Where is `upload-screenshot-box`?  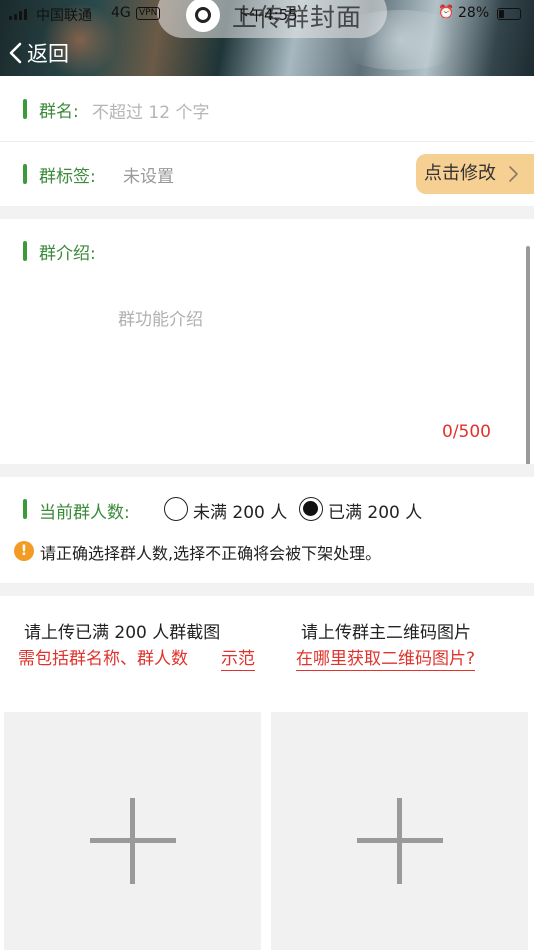 upload-screenshot-box is located at coordinates (132, 831).